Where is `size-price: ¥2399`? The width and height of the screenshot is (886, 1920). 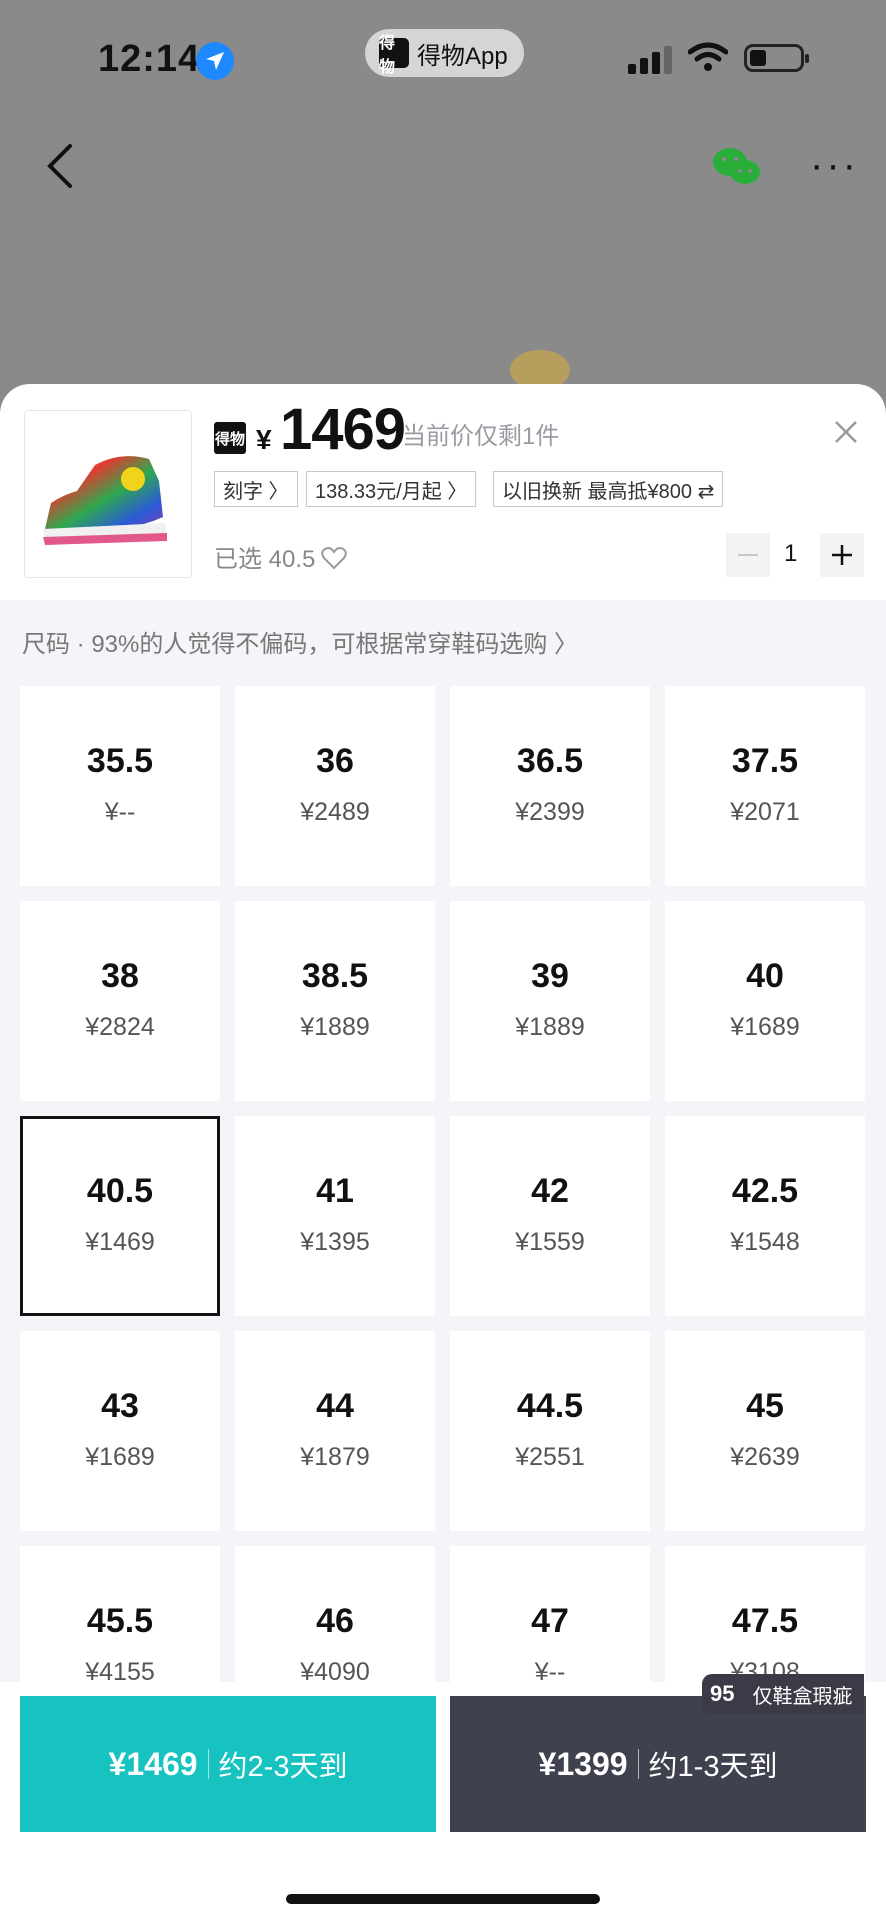
size-price: ¥2399 is located at coordinates (550, 812).